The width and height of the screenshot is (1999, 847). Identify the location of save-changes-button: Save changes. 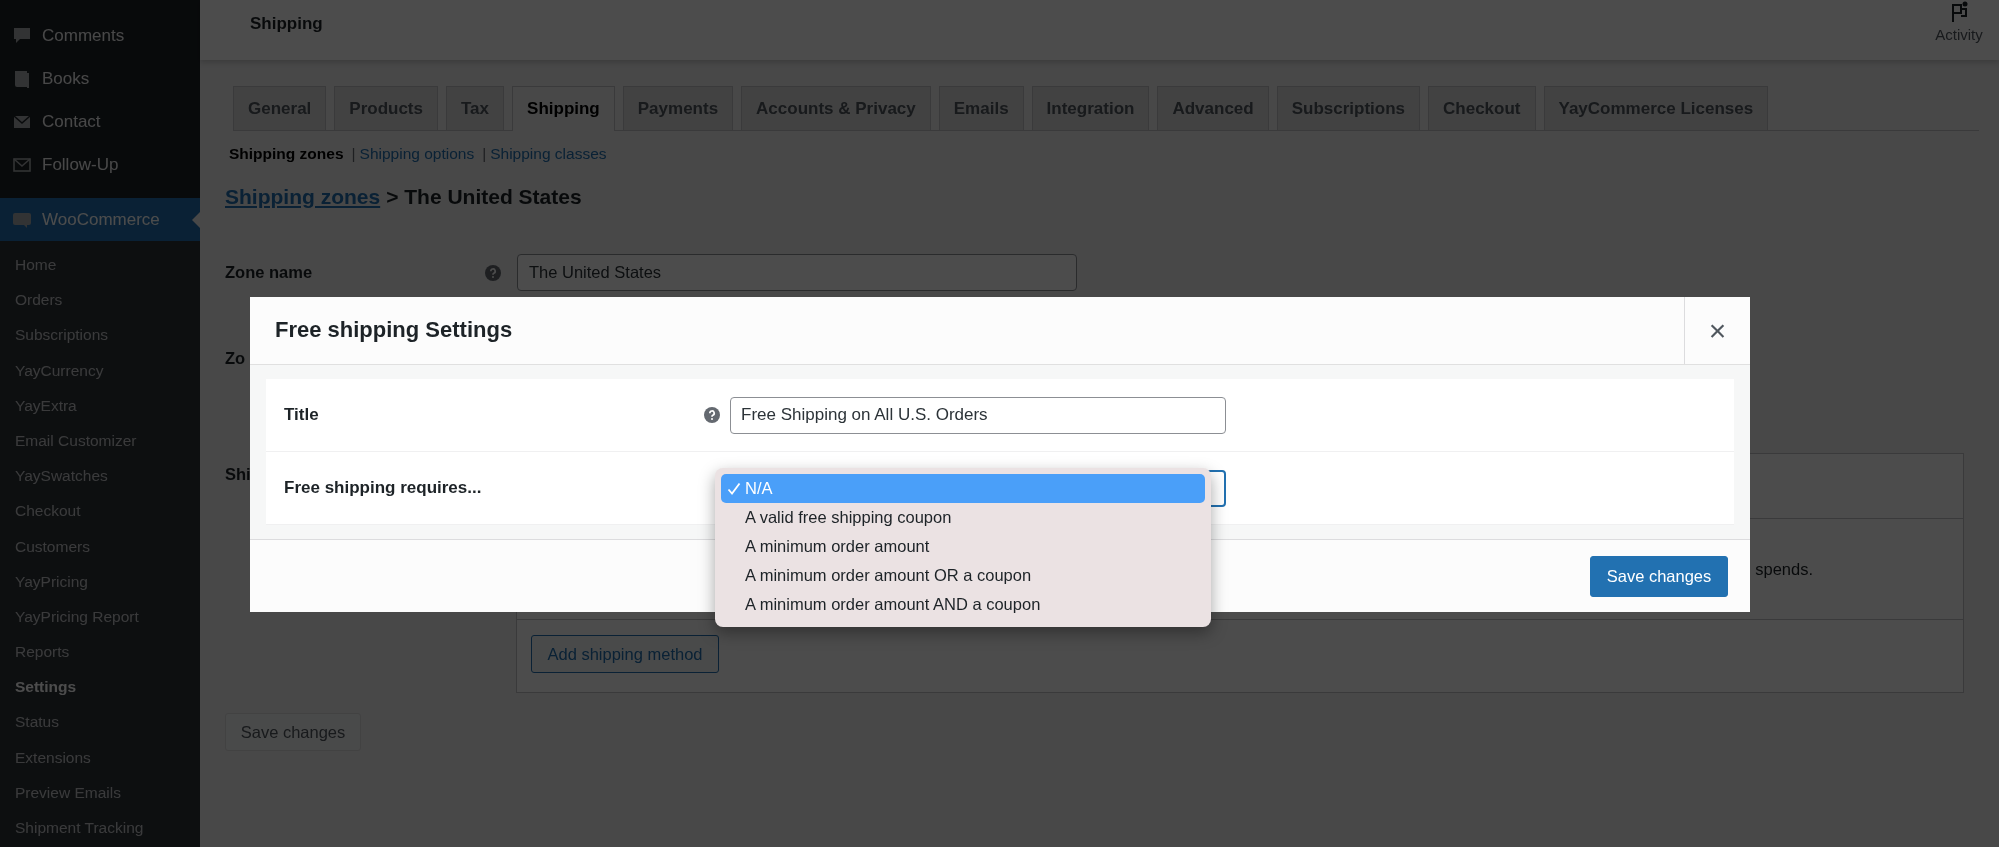
(1659, 576).